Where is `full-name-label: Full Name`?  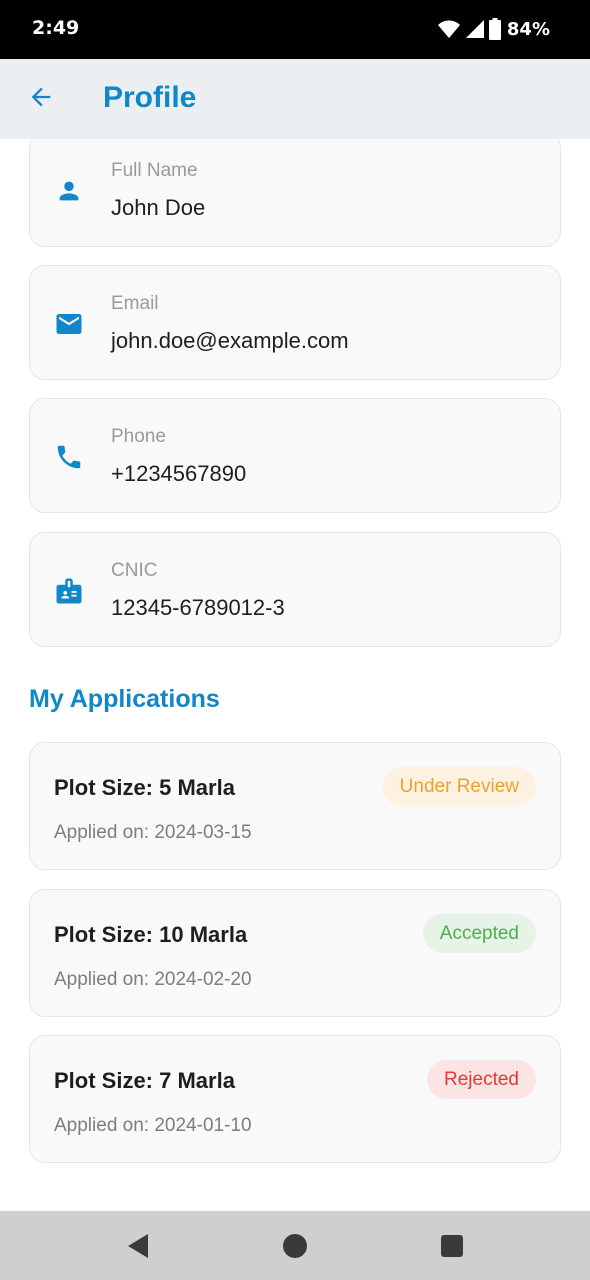 full-name-label: Full Name is located at coordinates (154, 170).